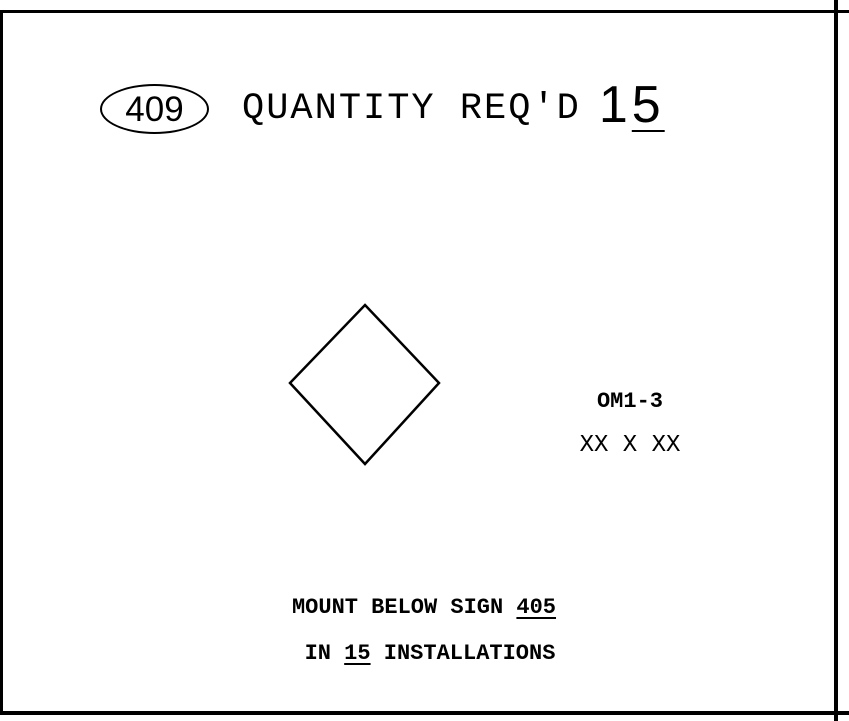 This screenshot has height=721, width=849. I want to click on frame-border-top, so click(424, 11).